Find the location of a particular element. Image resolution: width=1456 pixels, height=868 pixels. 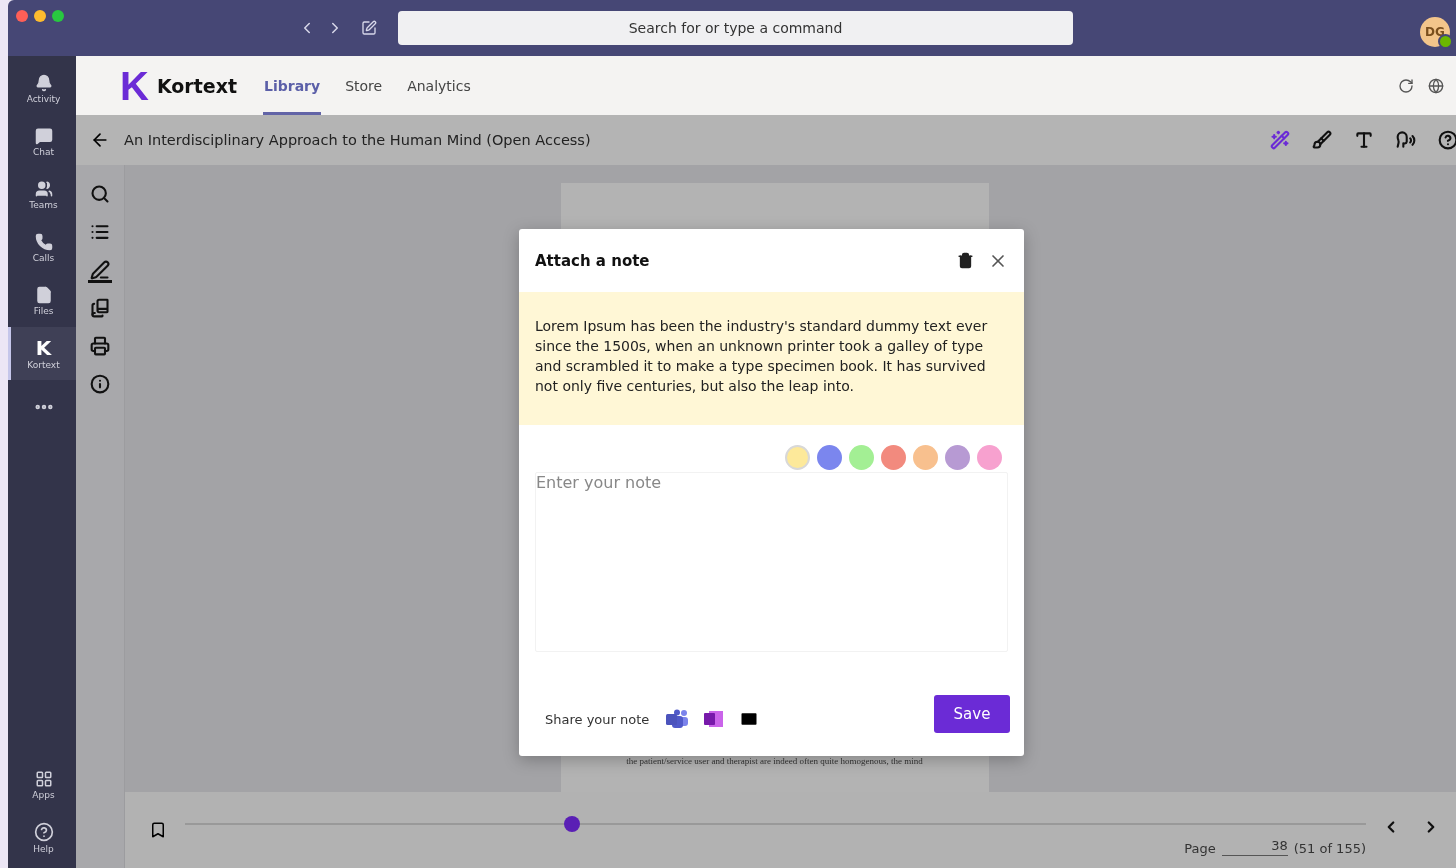

quoted-text: Lorem Ipsum has been the industry's standard dummy text ever since the 1500s, when an unknown printer took a galley of type and scrambled it to make a type specimen book. It has survived not only five centuries, but also the leap into. is located at coordinates (771, 358).